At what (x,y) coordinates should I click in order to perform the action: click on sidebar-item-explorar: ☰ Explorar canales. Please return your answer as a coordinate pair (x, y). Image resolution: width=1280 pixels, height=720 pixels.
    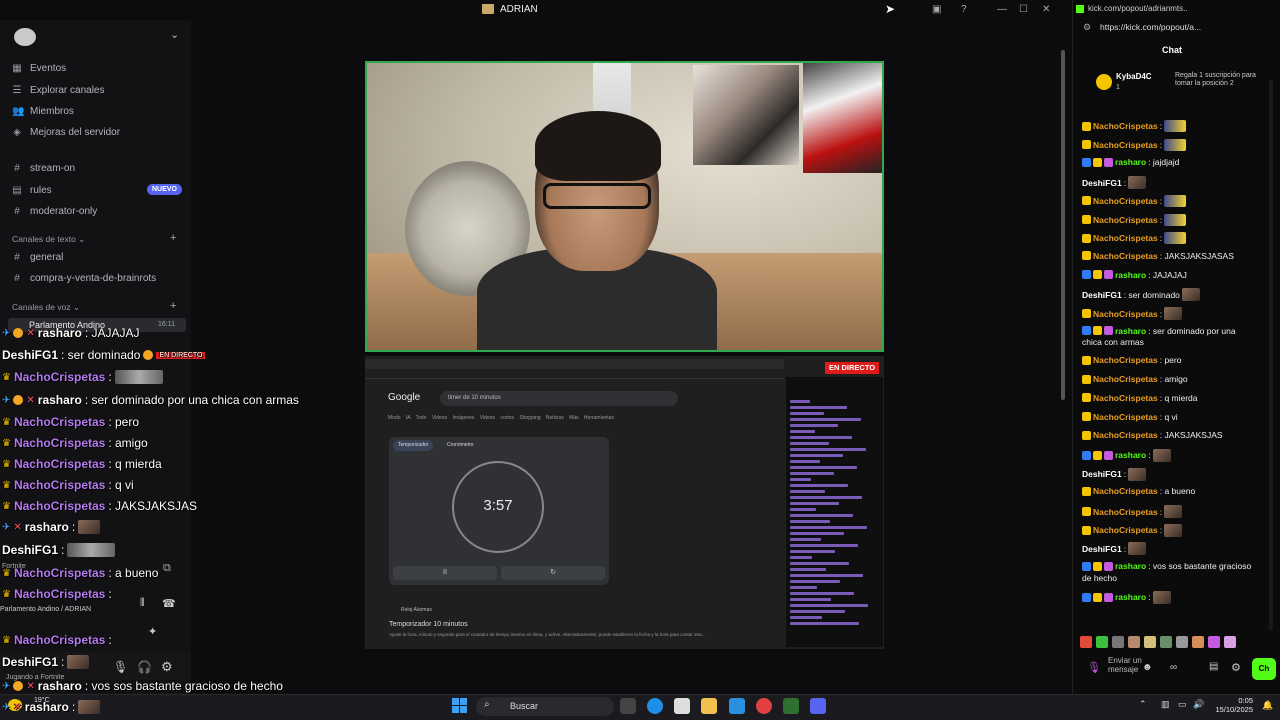
    Looking at the image, I should click on (99, 90).